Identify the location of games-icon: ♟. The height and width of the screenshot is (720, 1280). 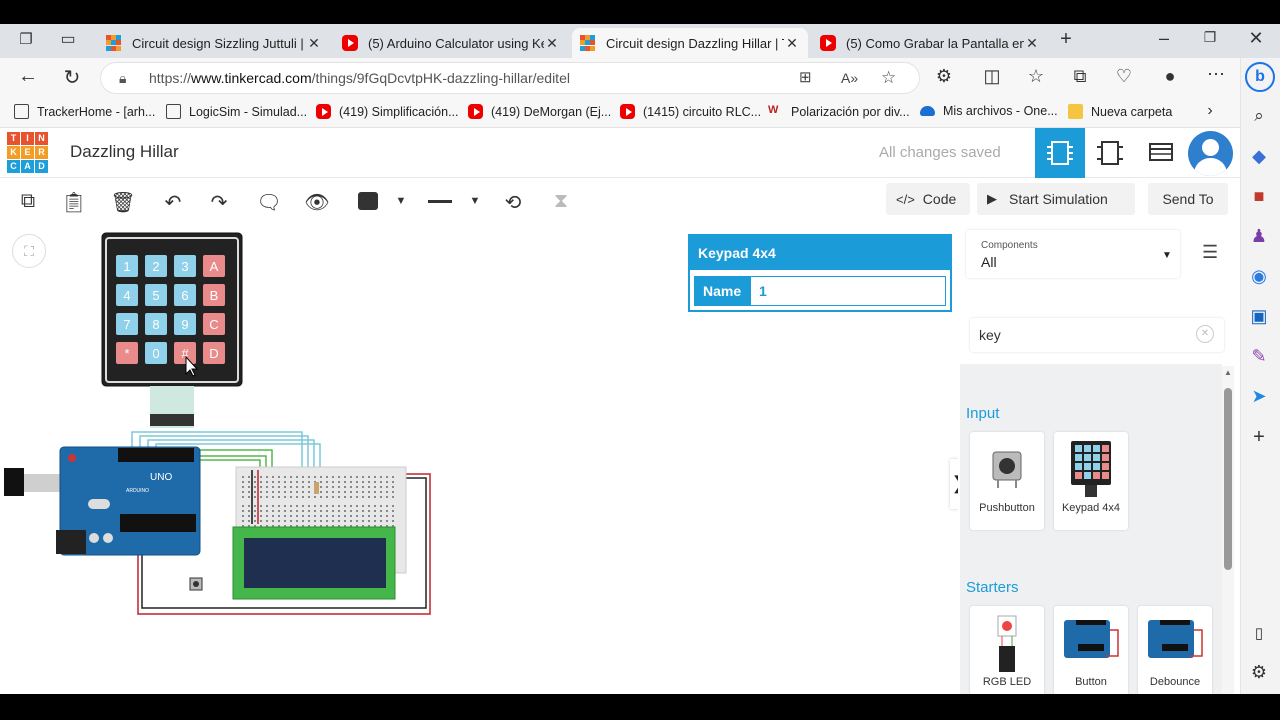
(1259, 236).